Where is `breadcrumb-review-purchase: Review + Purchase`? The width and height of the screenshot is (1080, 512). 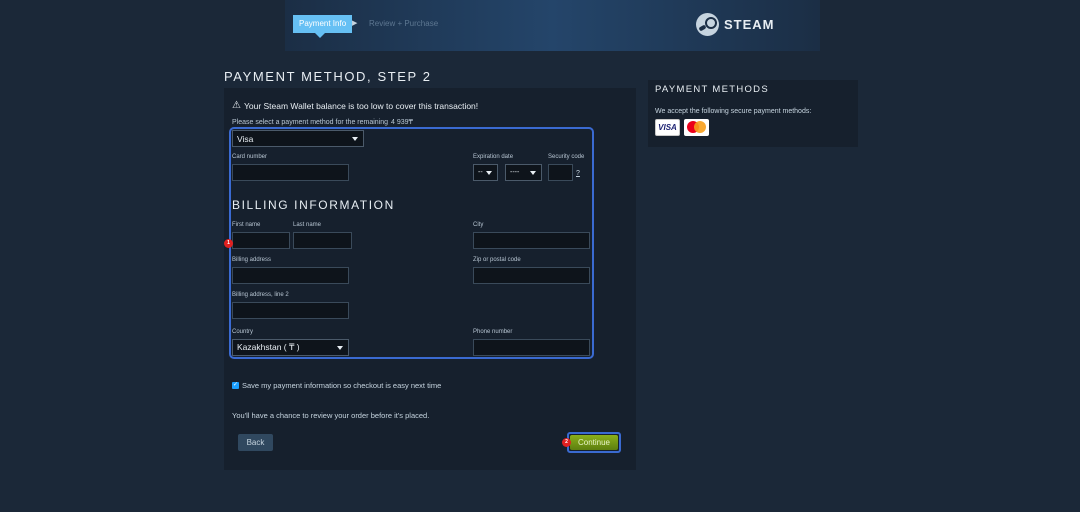 breadcrumb-review-purchase: Review + Purchase is located at coordinates (403, 23).